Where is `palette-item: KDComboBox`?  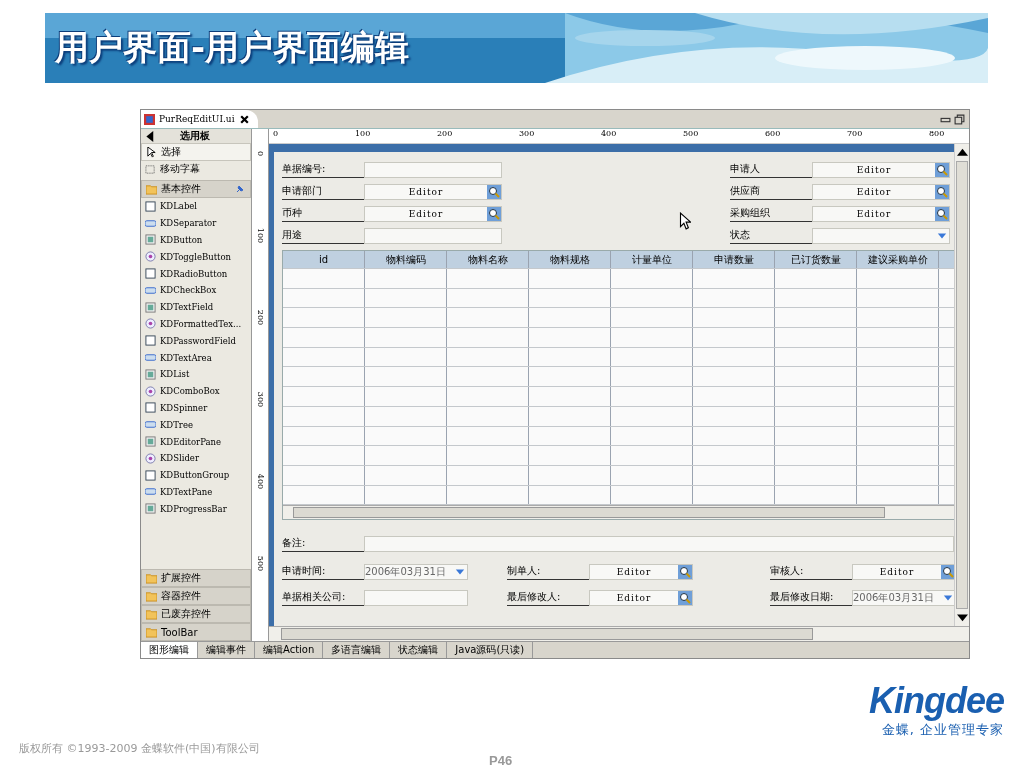
palette-item: KDComboBox is located at coordinates (196, 391).